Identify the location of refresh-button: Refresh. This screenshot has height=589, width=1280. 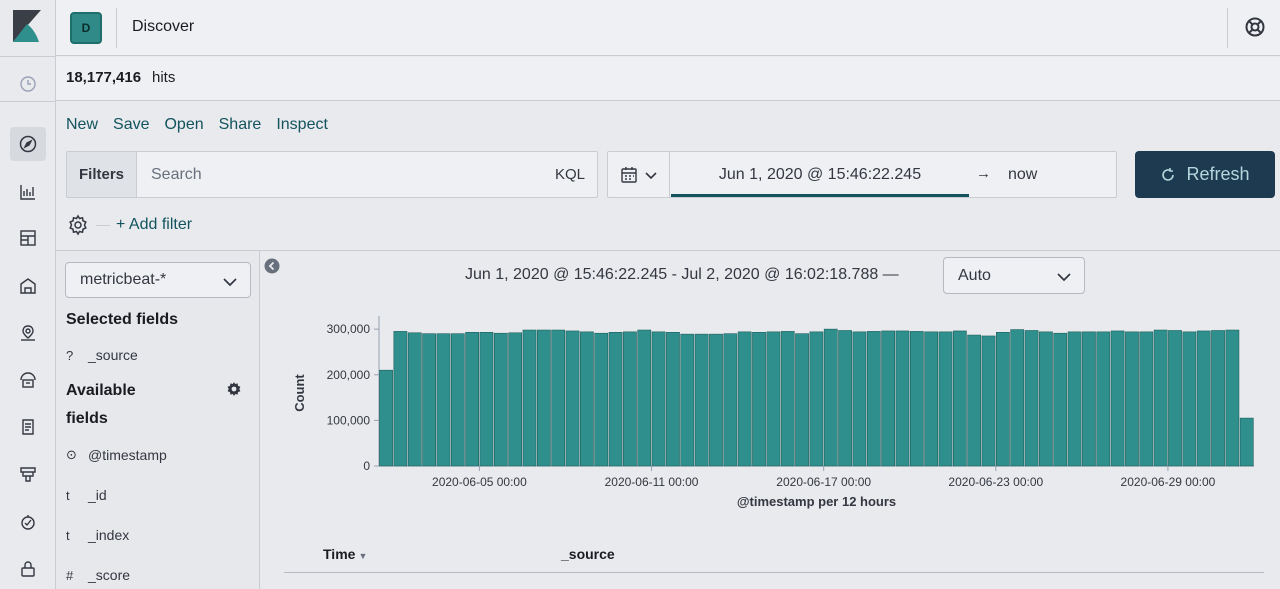
(1205, 174).